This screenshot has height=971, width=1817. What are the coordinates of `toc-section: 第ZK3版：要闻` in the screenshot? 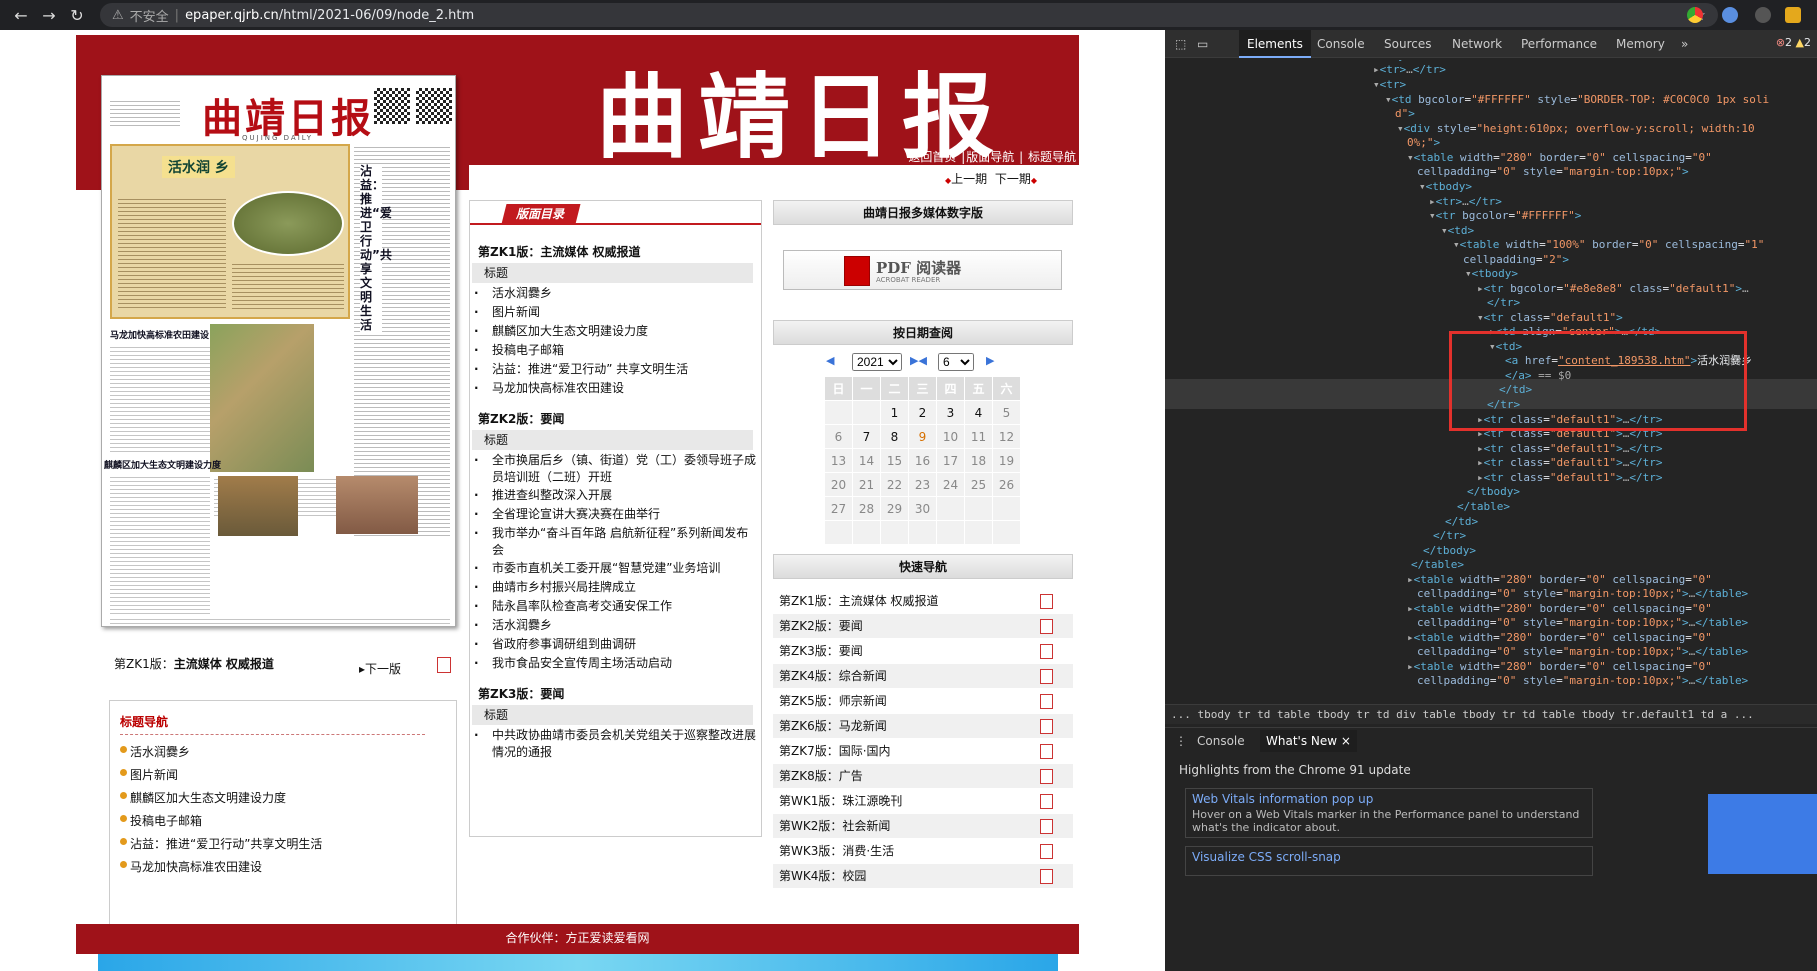 It's located at (521, 693).